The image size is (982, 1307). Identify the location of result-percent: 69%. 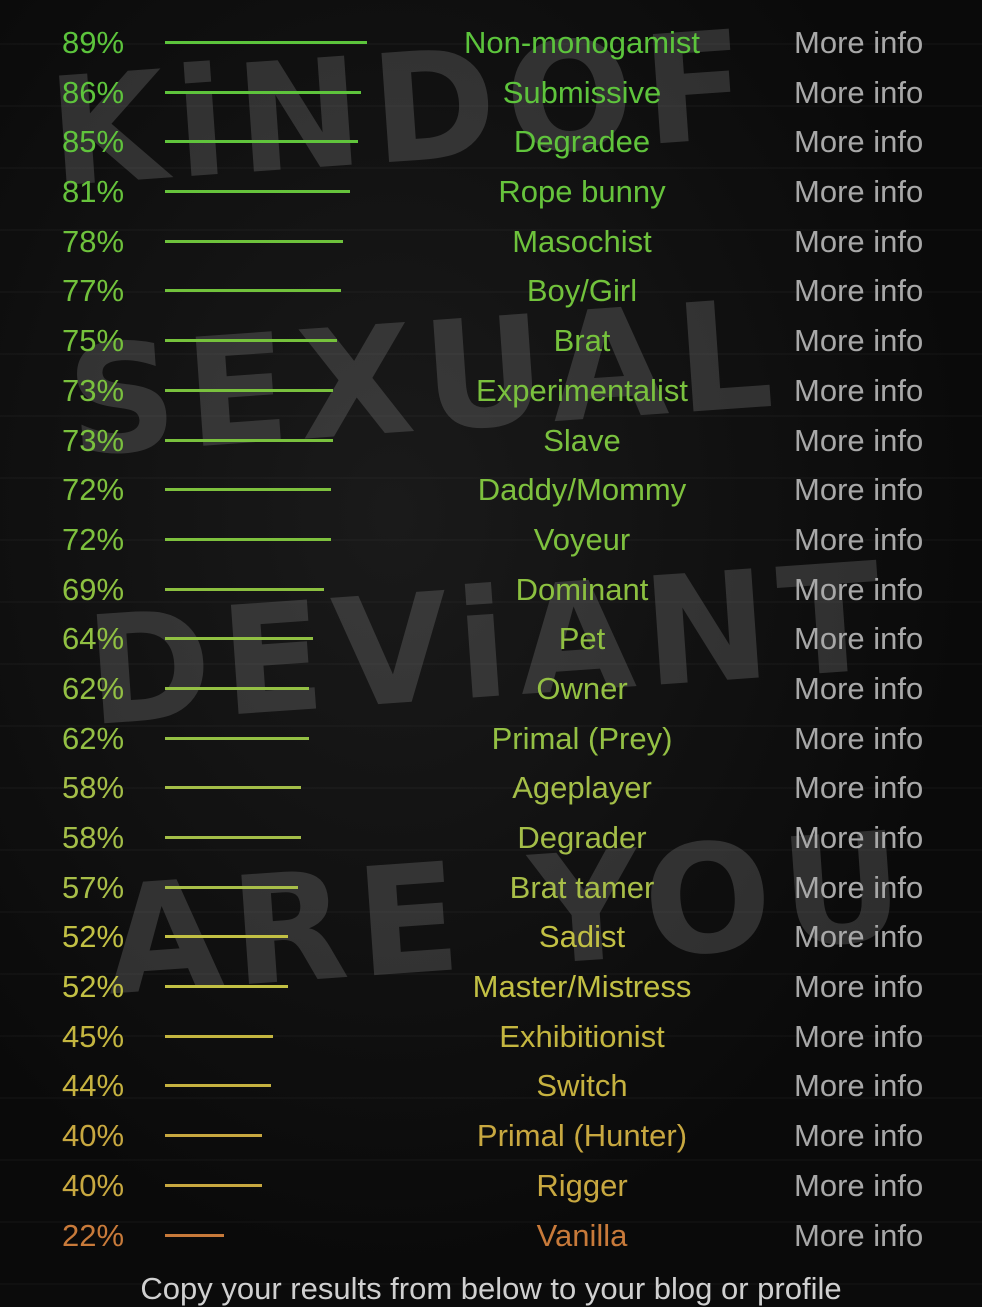
(93, 589).